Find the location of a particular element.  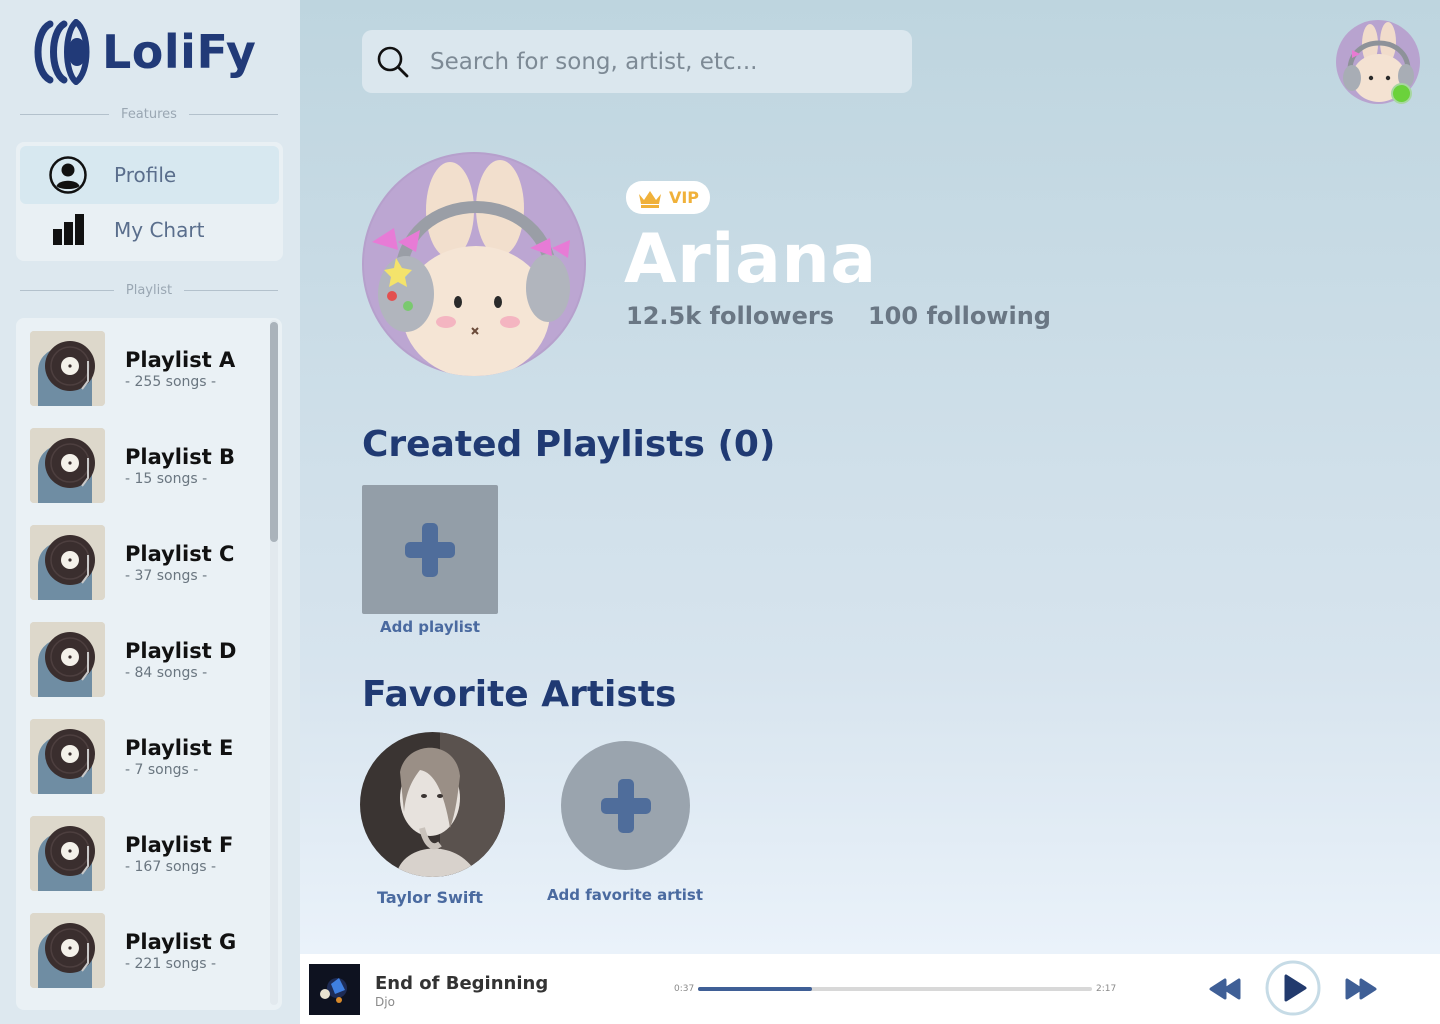

vip-badge: VIP is located at coordinates (668, 197).